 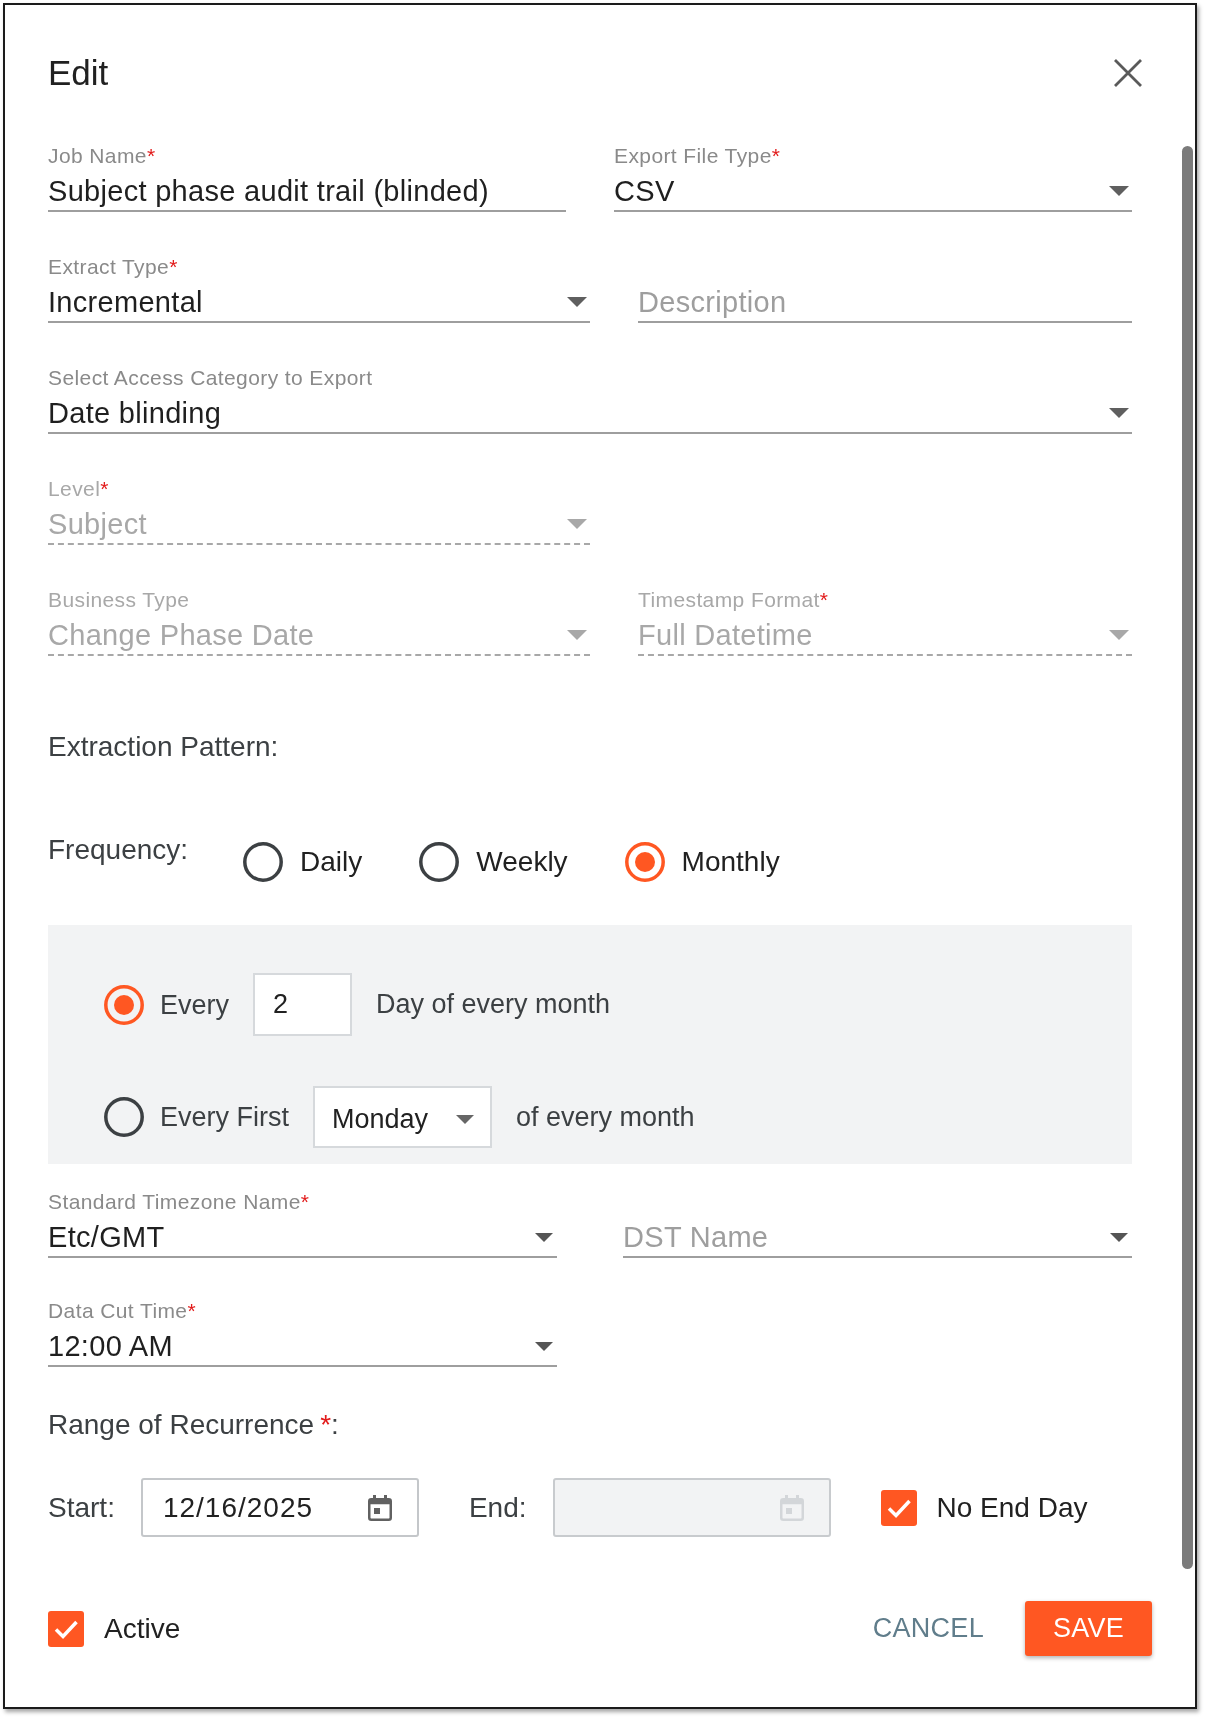 I want to click on close-icon, so click(x=1128, y=73).